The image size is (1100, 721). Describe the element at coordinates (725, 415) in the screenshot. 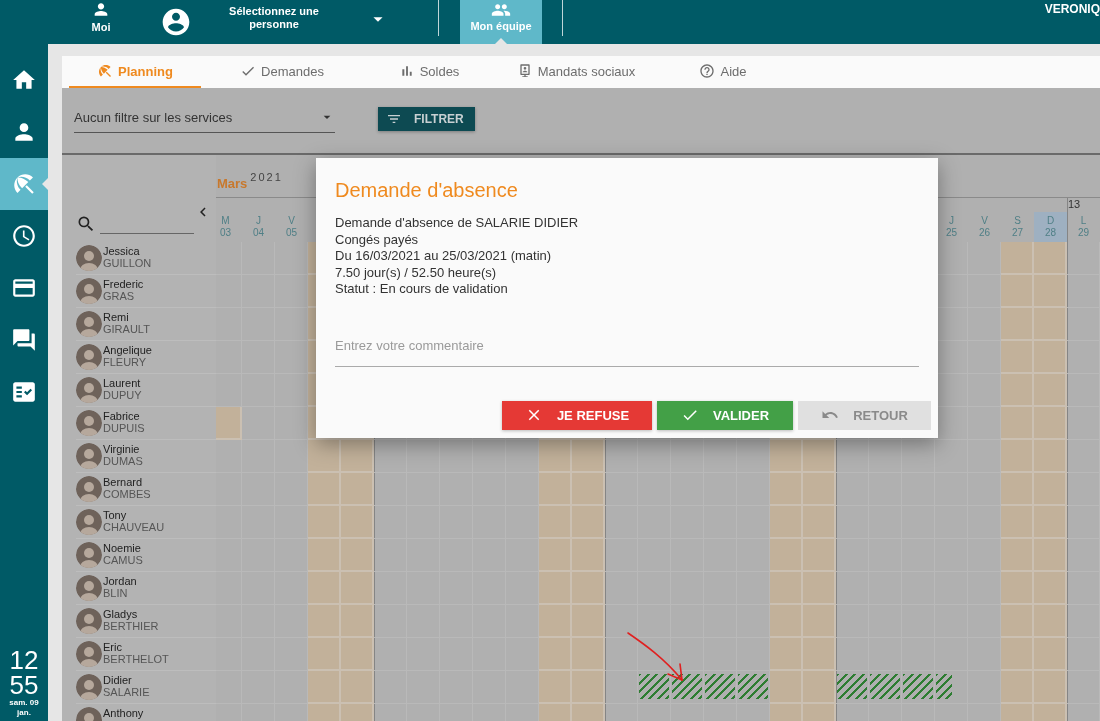

I see `validate-button: VALIDER` at that location.